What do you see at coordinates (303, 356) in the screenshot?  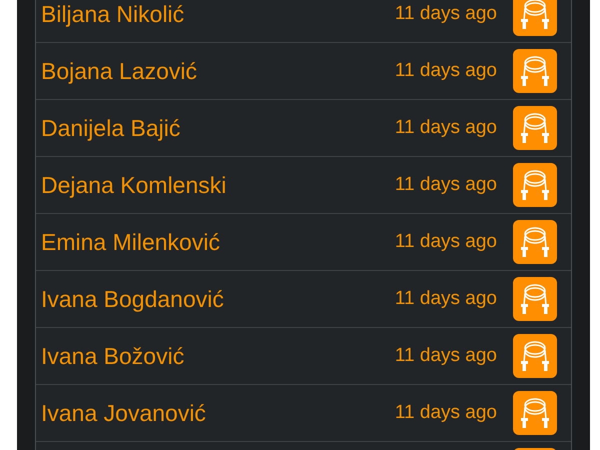 I see `list-item: Ivana Božović 11 days ago` at bounding box center [303, 356].